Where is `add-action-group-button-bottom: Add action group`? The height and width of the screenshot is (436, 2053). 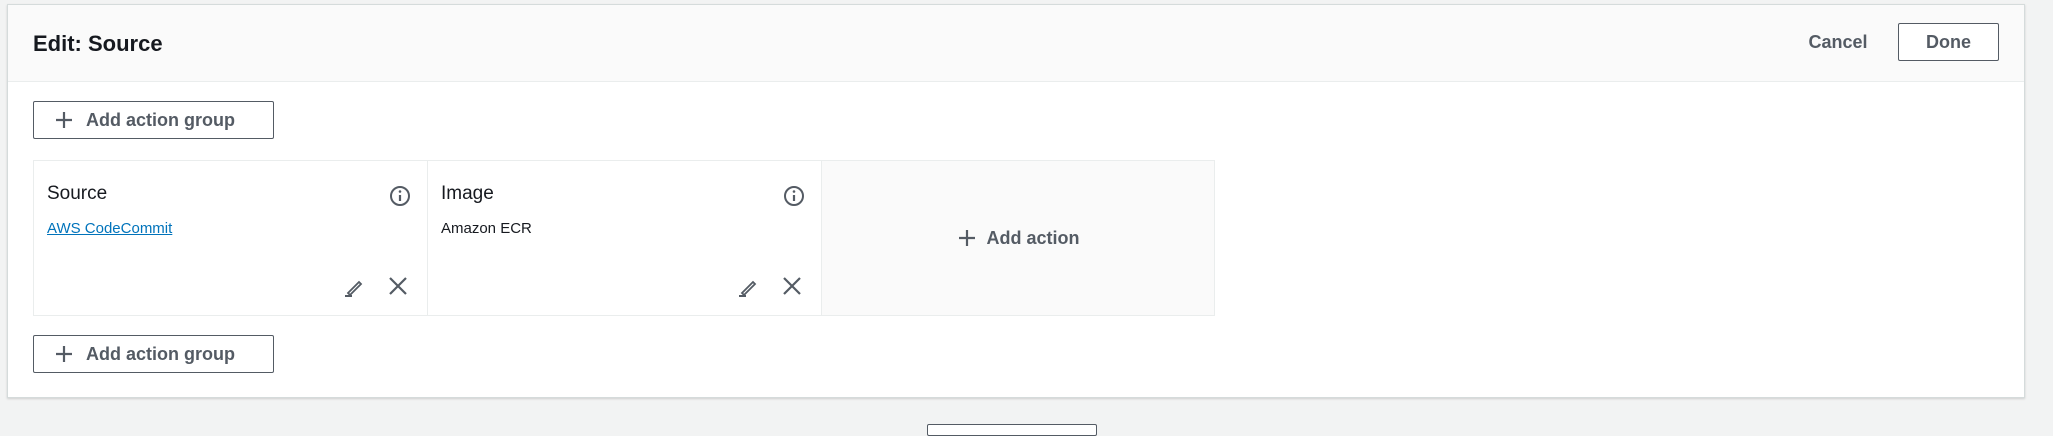 add-action-group-button-bottom: Add action group is located at coordinates (153, 354).